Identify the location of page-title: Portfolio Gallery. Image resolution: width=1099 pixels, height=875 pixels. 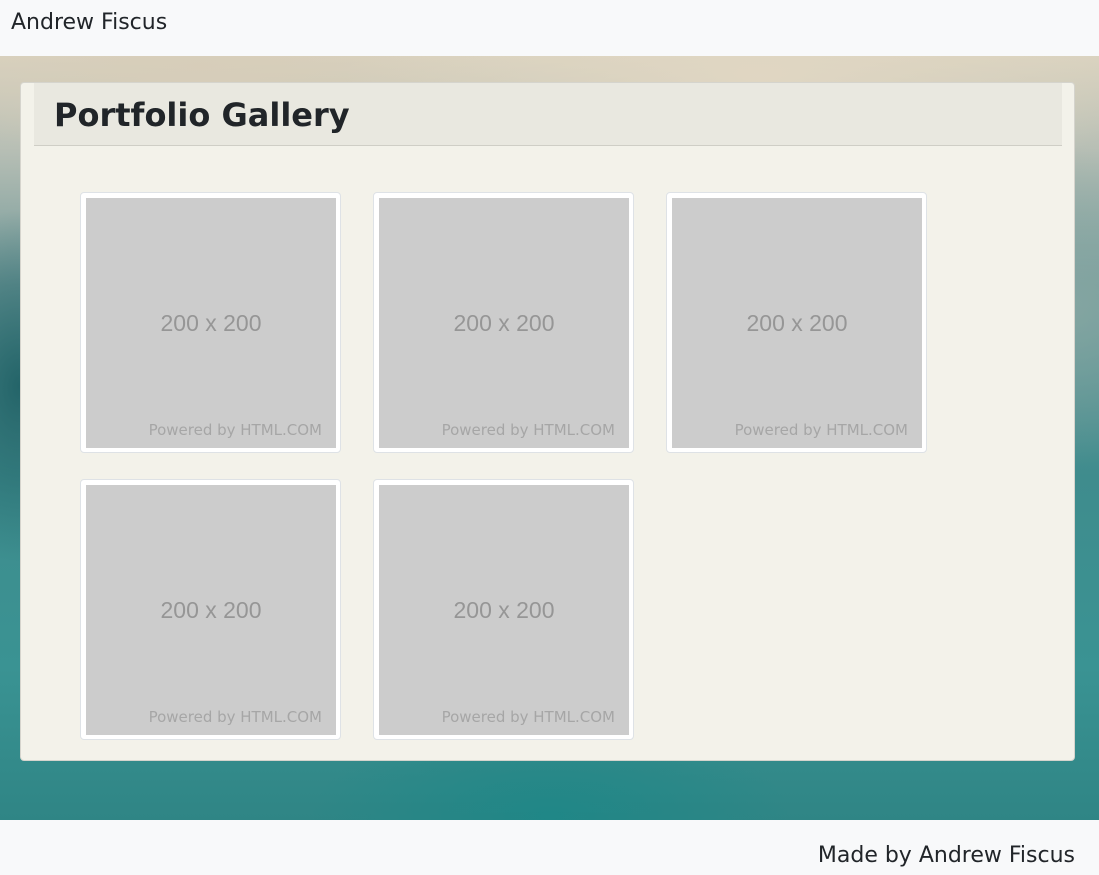
(202, 115).